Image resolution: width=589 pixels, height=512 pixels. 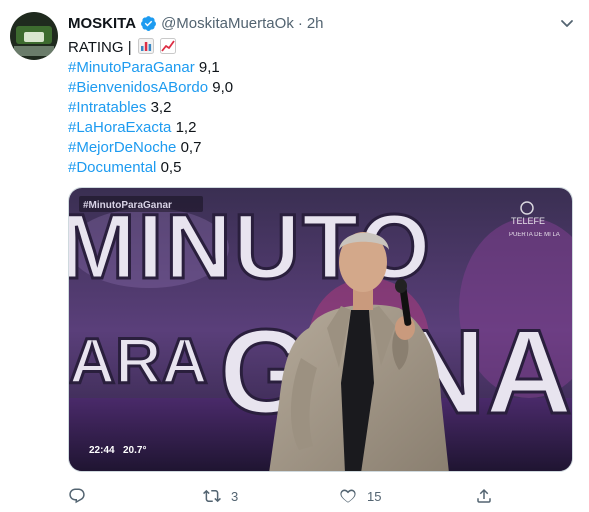 What do you see at coordinates (318, 48) in the screenshot?
I see `rating-heading: RATING |` at bounding box center [318, 48].